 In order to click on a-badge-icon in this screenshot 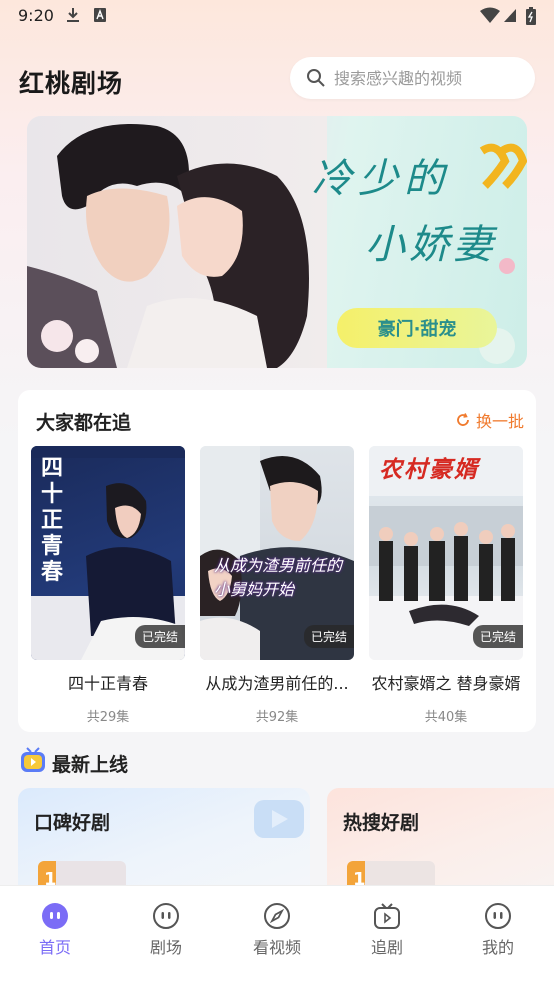, I will do `click(100, 15)`.